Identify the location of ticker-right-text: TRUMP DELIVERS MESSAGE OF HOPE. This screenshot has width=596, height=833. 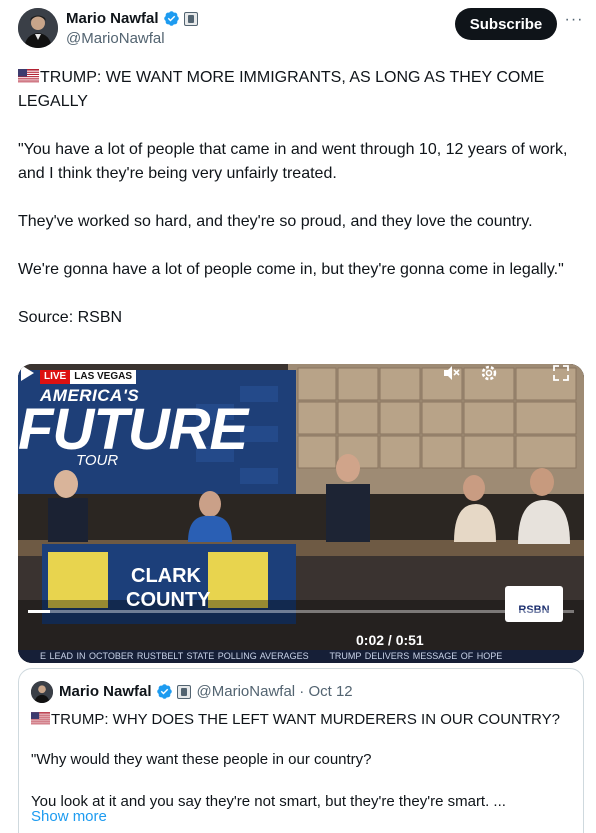
(416, 656).